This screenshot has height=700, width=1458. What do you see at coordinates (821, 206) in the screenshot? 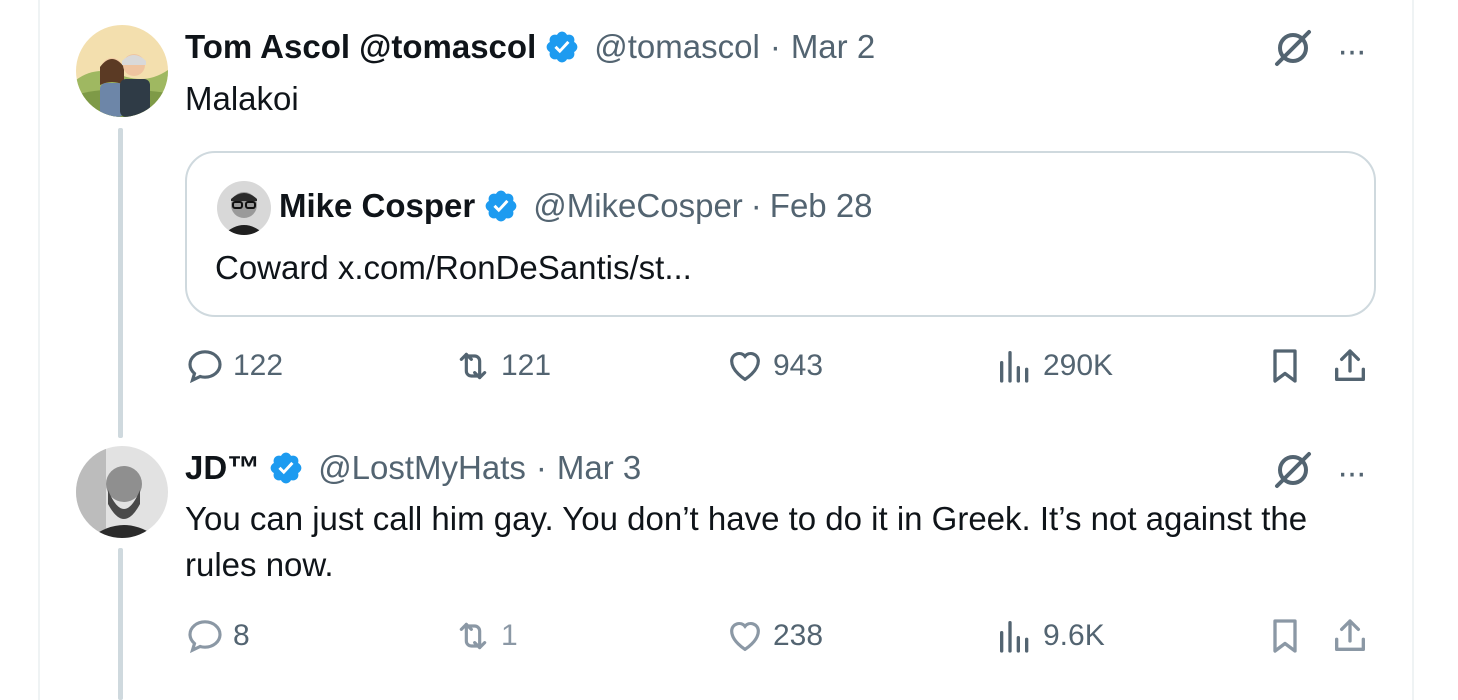
I see `quote-date: Feb 28` at bounding box center [821, 206].